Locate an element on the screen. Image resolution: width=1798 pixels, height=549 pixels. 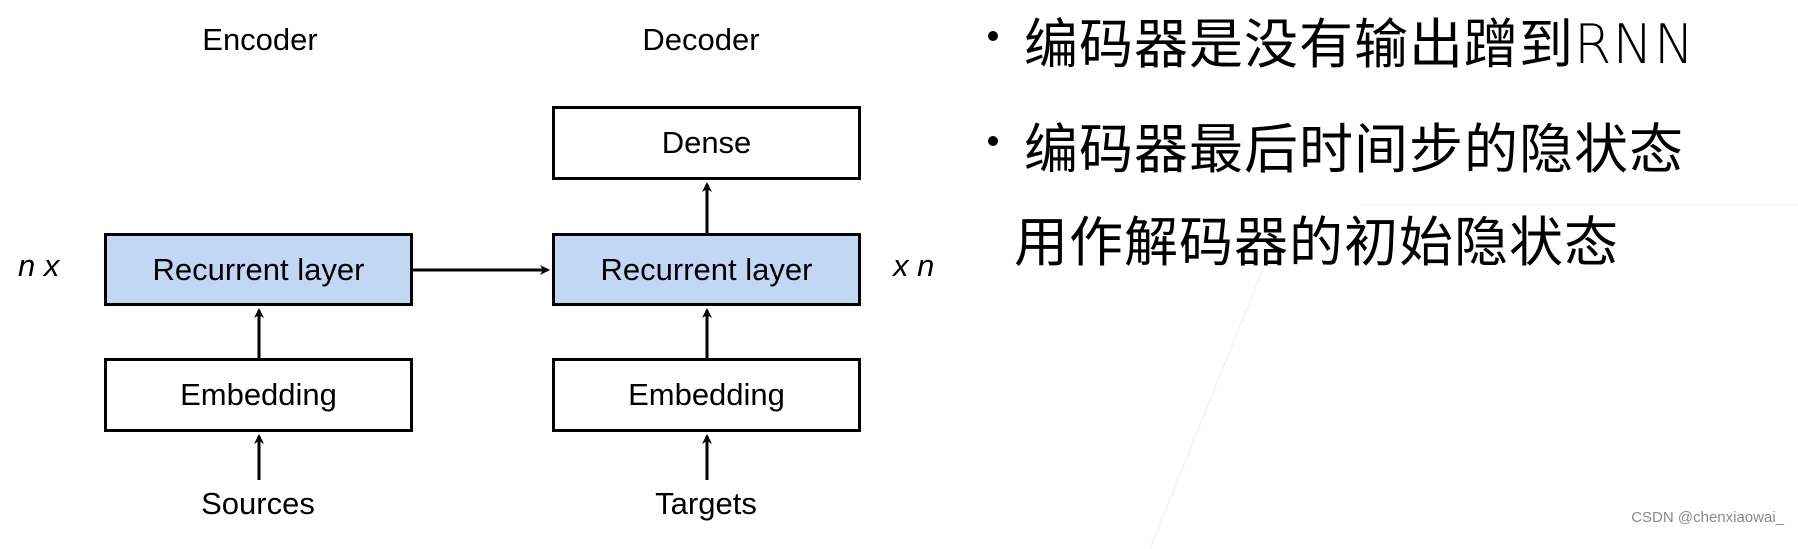
watermark: CSDN @chenxiaowai_ is located at coordinates (1707, 517).